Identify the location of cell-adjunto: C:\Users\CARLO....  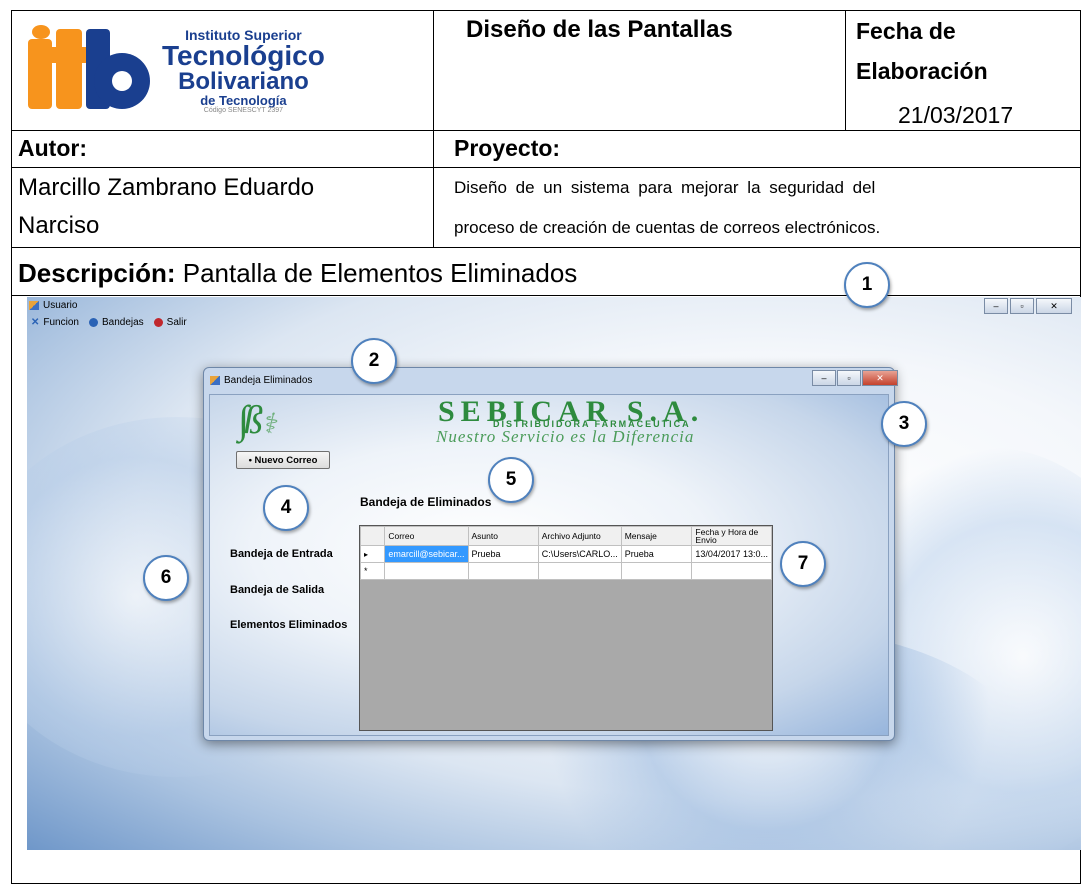
(579, 554).